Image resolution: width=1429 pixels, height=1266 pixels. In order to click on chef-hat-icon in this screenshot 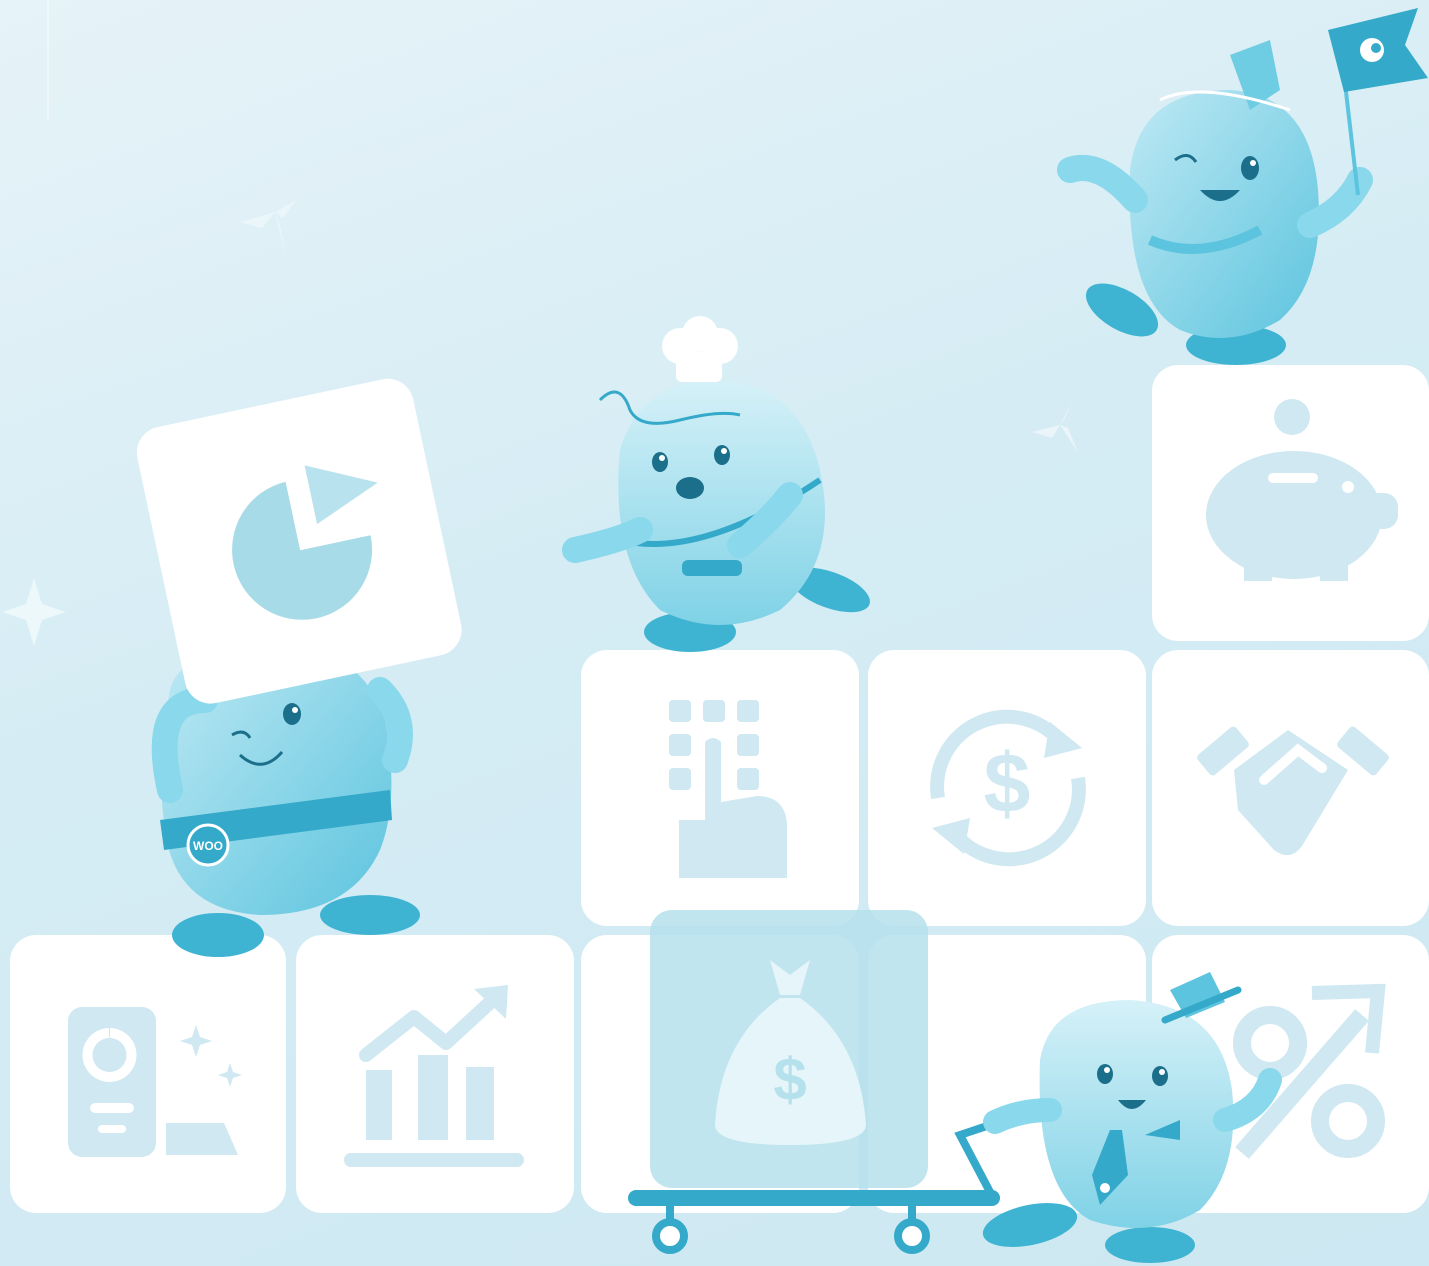, I will do `click(700, 349)`.